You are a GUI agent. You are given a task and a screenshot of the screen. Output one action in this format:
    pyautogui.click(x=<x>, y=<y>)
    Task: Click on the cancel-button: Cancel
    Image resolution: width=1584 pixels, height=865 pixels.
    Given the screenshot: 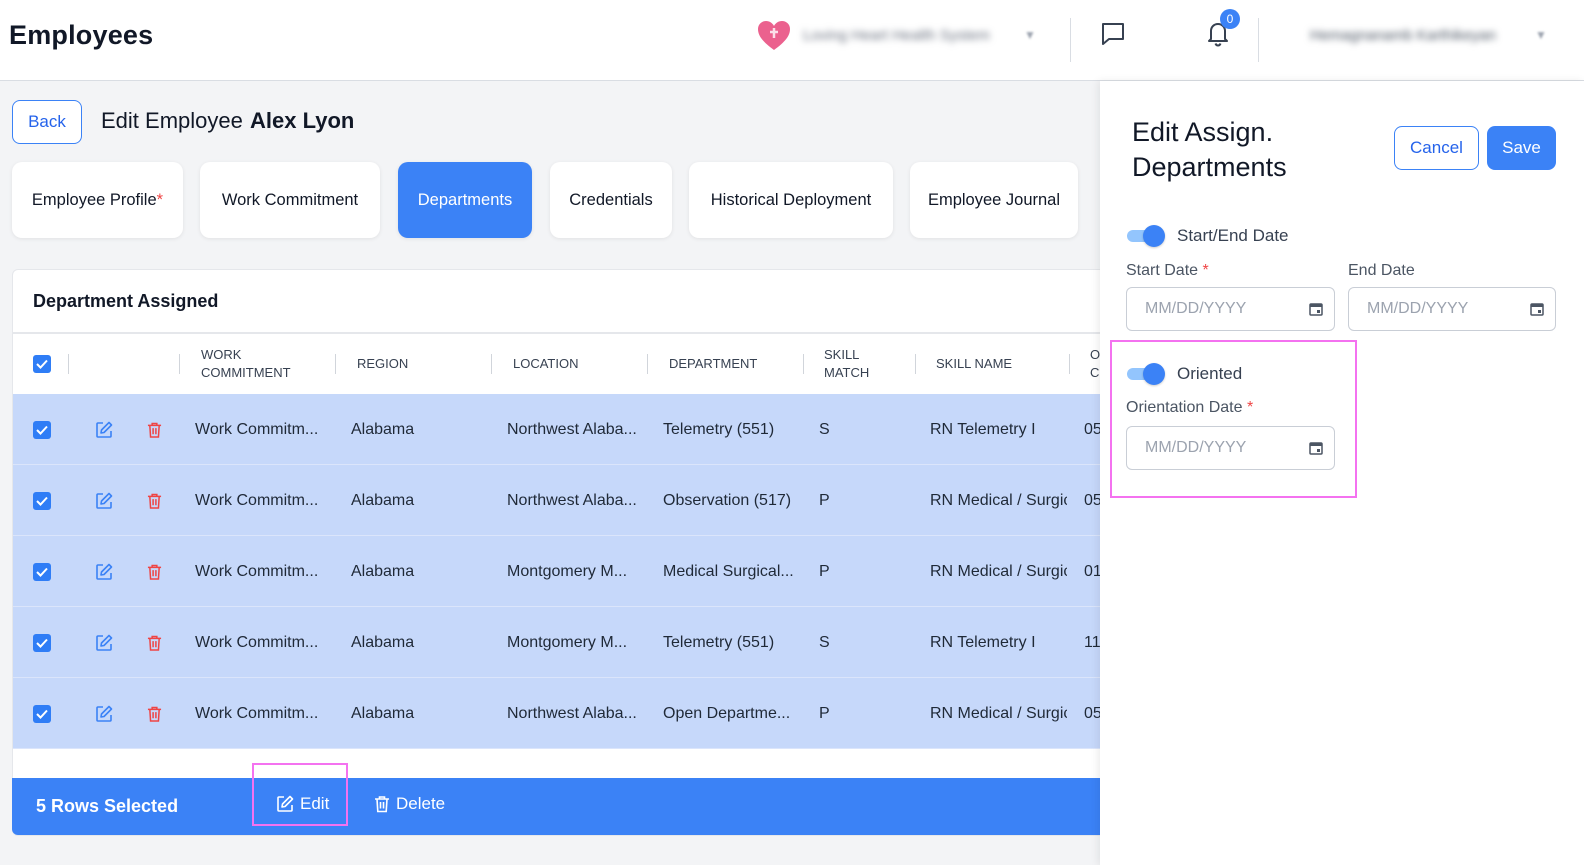 What is the action you would take?
    pyautogui.click(x=1436, y=148)
    